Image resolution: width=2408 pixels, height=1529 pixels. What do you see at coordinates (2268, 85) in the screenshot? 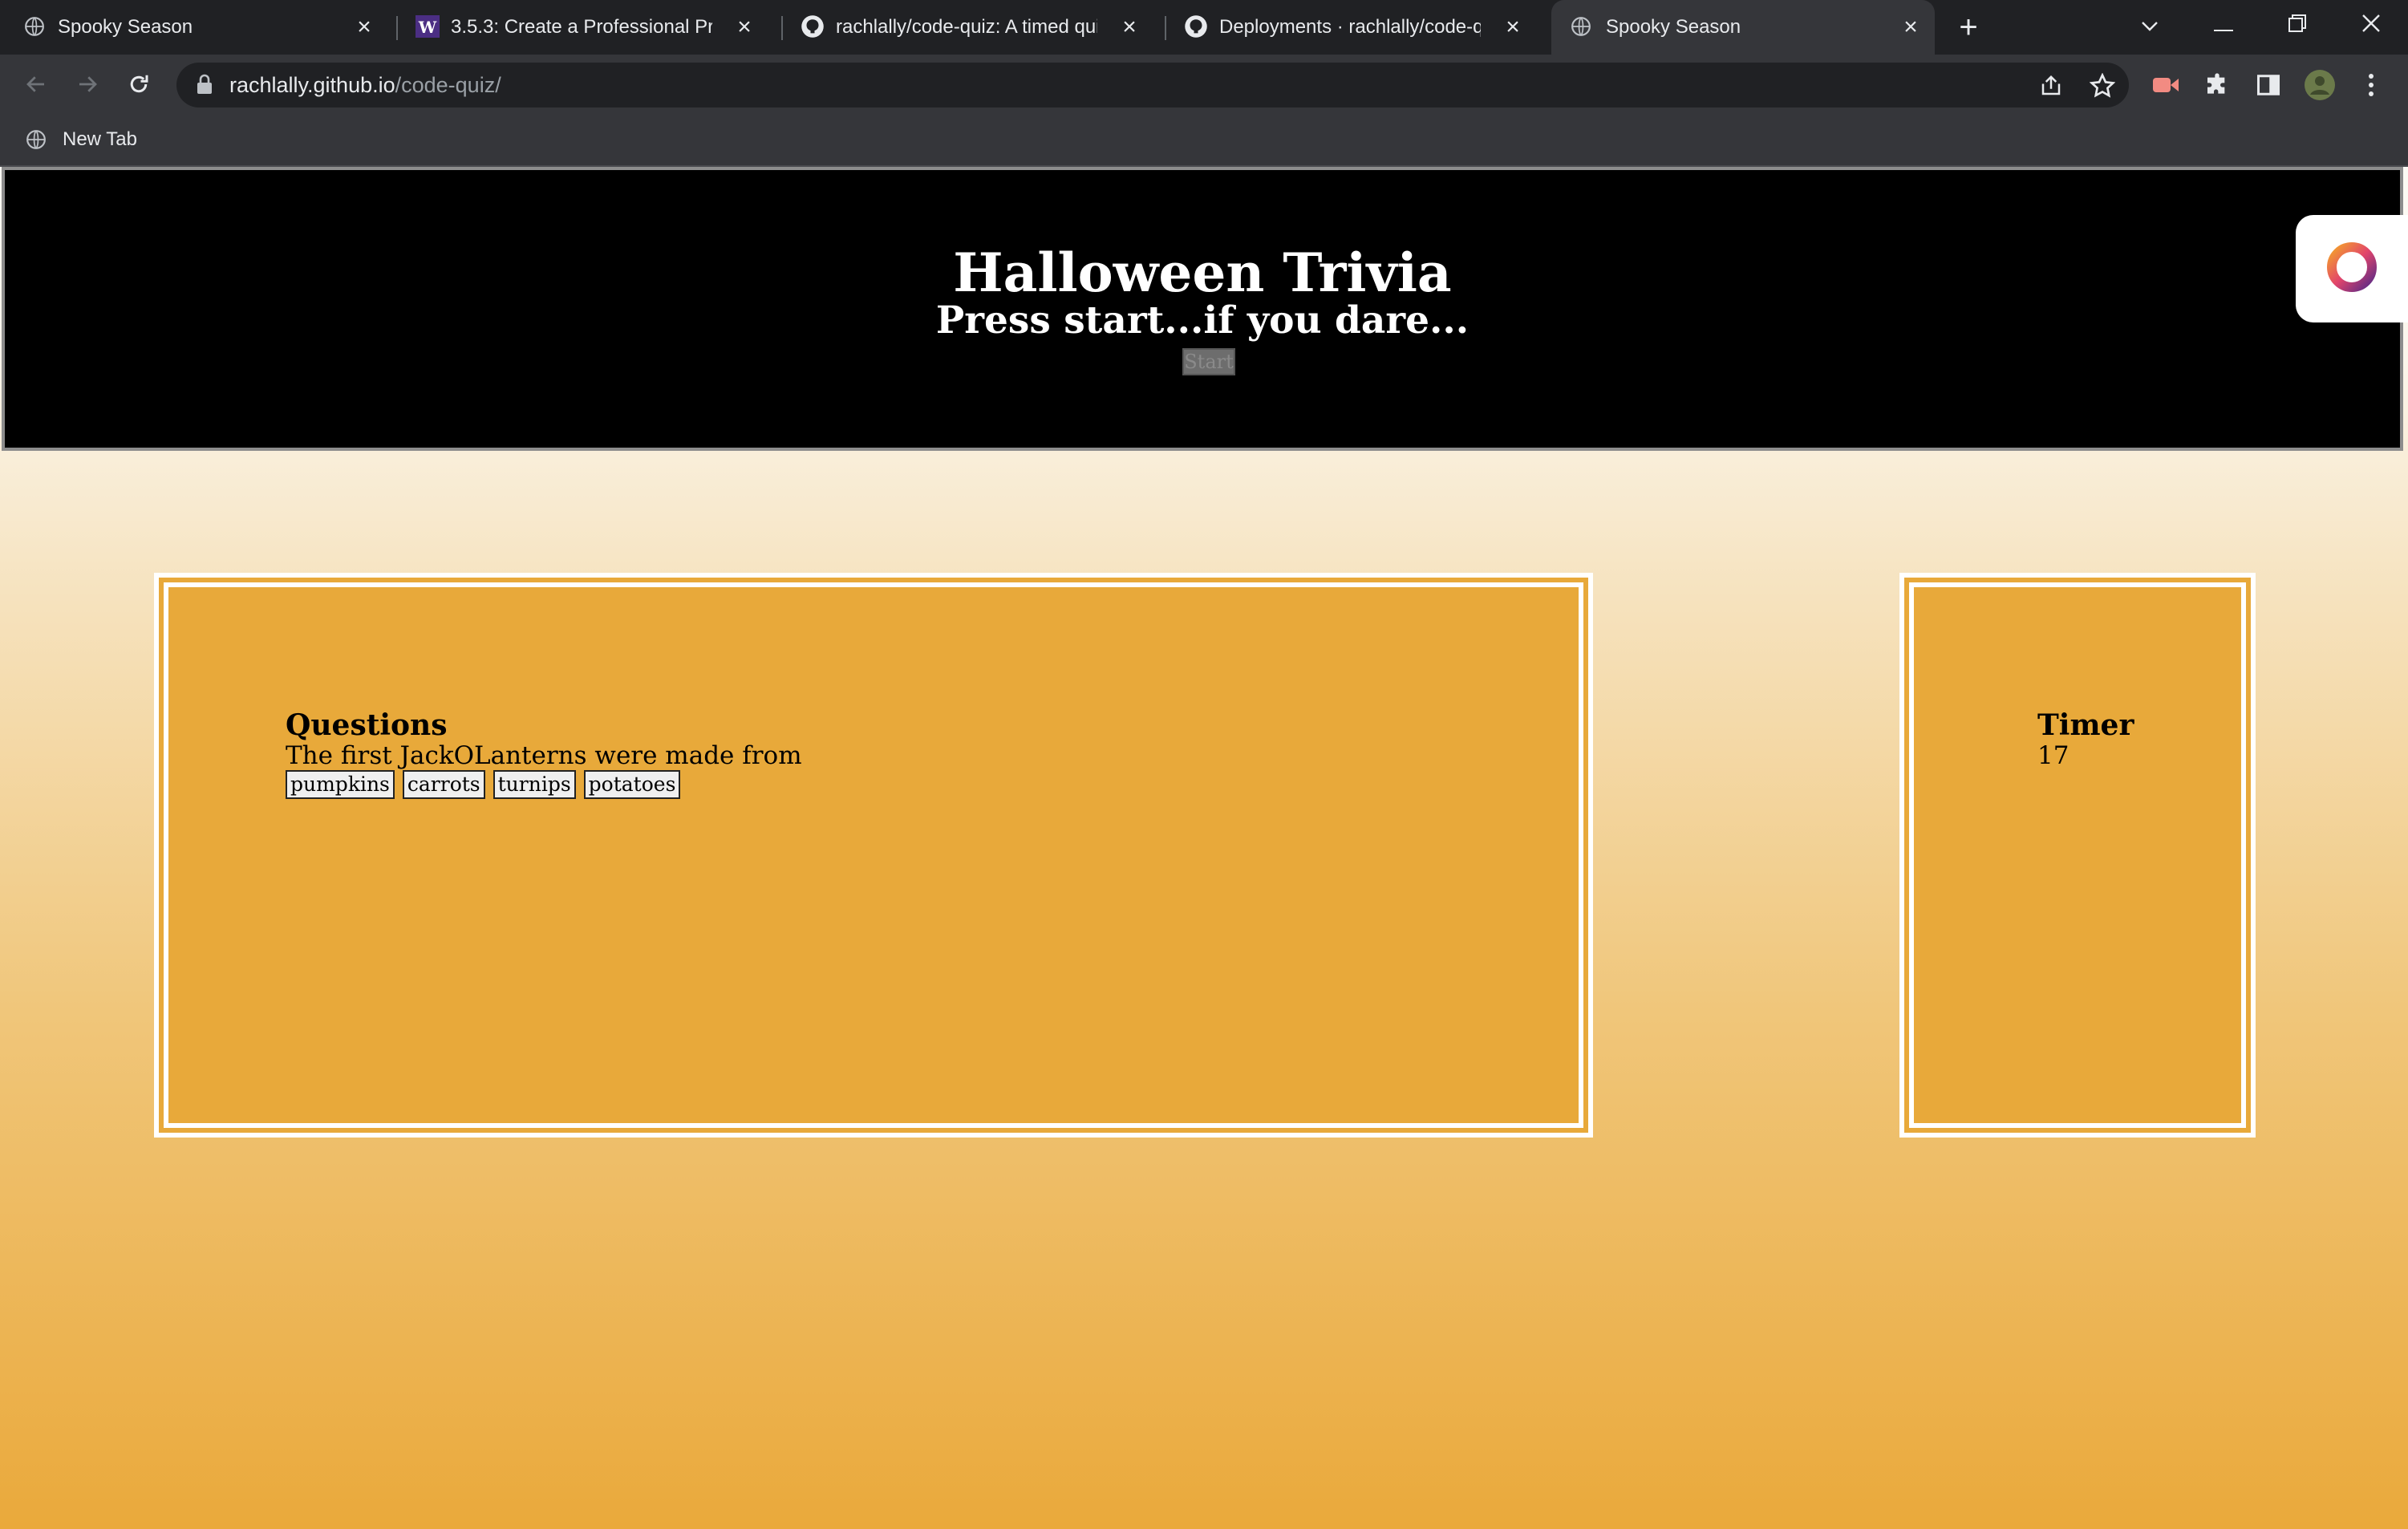
I see `side-panel-icon` at bounding box center [2268, 85].